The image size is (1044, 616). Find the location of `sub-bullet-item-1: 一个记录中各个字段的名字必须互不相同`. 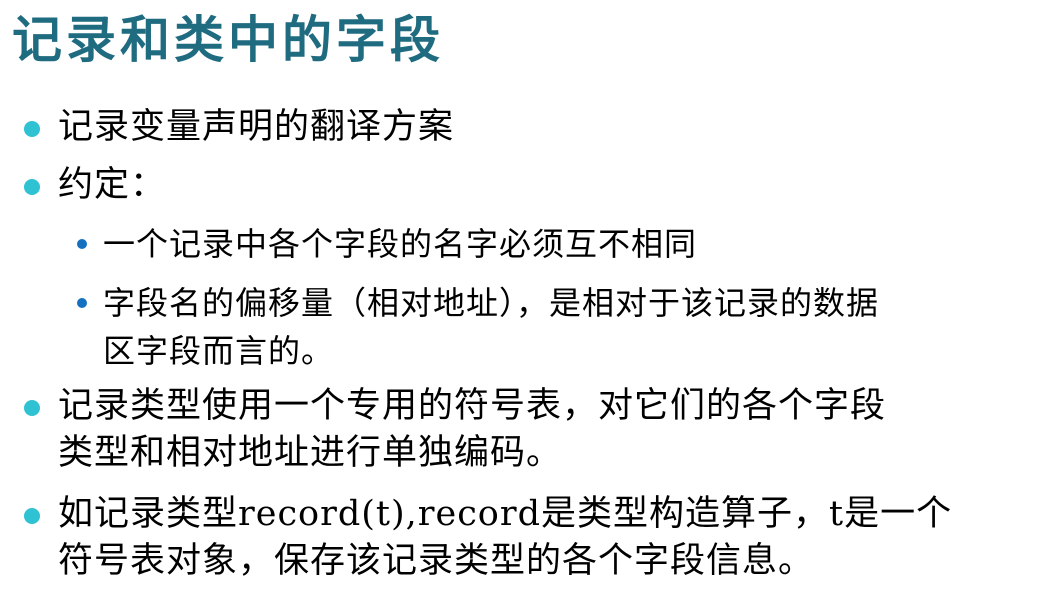

sub-bullet-item-1: 一个记录中各个字段的名字必须互不相同 is located at coordinates (400, 244).